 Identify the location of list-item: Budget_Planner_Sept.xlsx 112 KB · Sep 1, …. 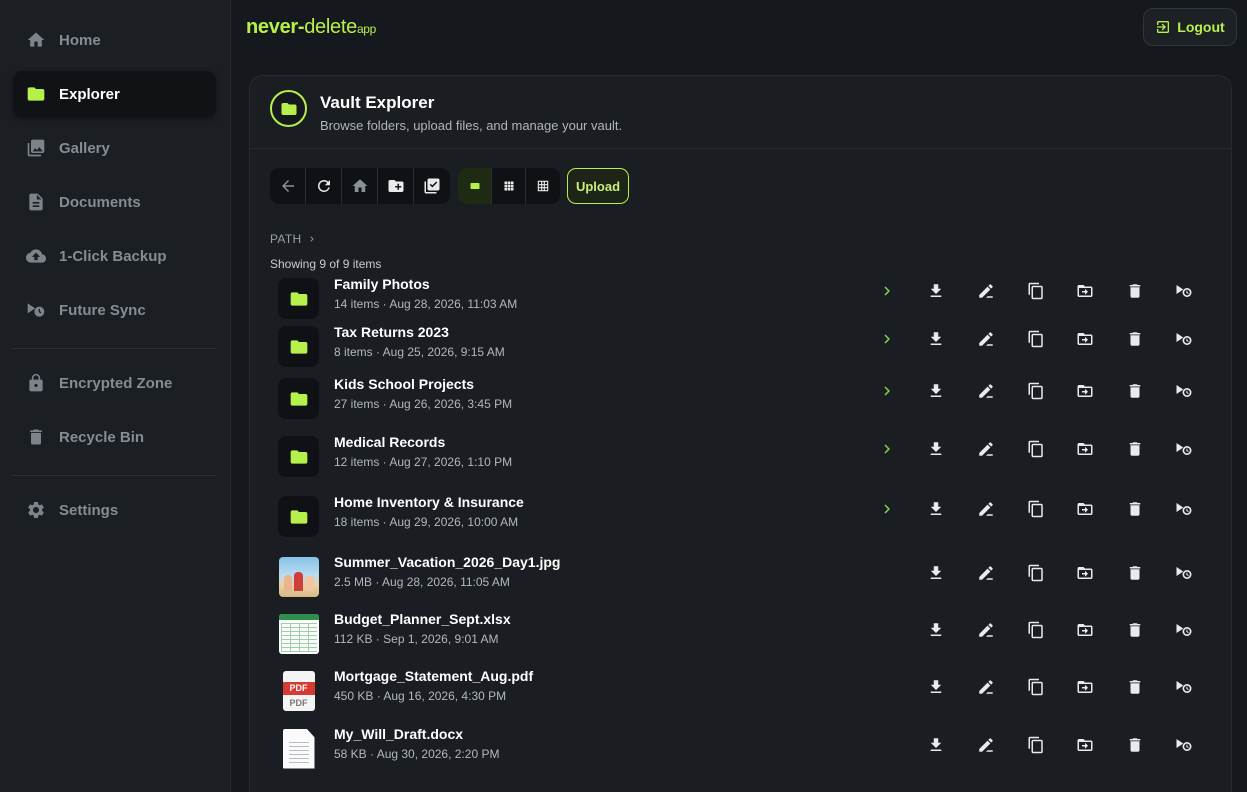
(740, 633).